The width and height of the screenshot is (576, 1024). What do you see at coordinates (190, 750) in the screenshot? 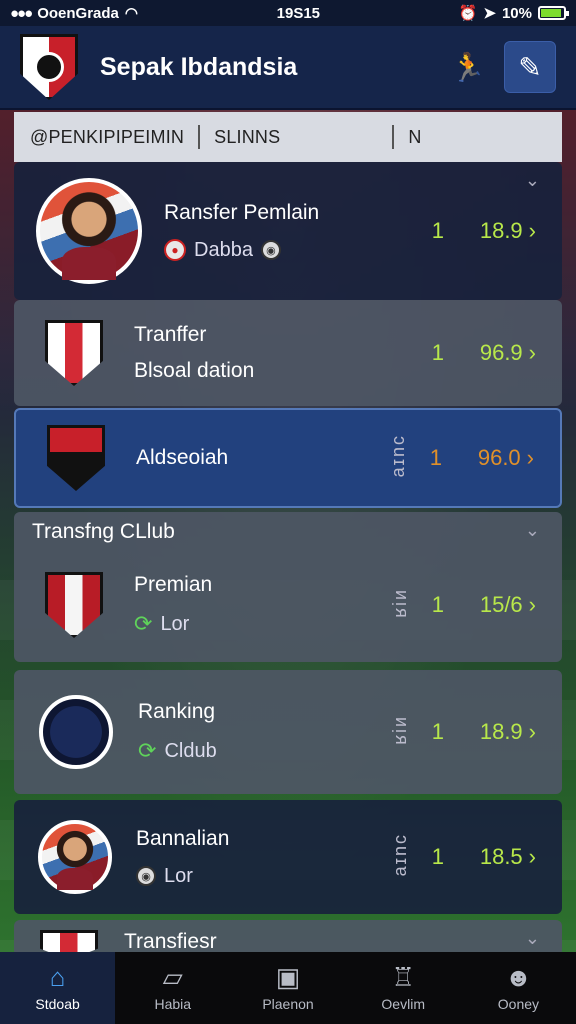
I see `item-subtitle: Cldub` at bounding box center [190, 750].